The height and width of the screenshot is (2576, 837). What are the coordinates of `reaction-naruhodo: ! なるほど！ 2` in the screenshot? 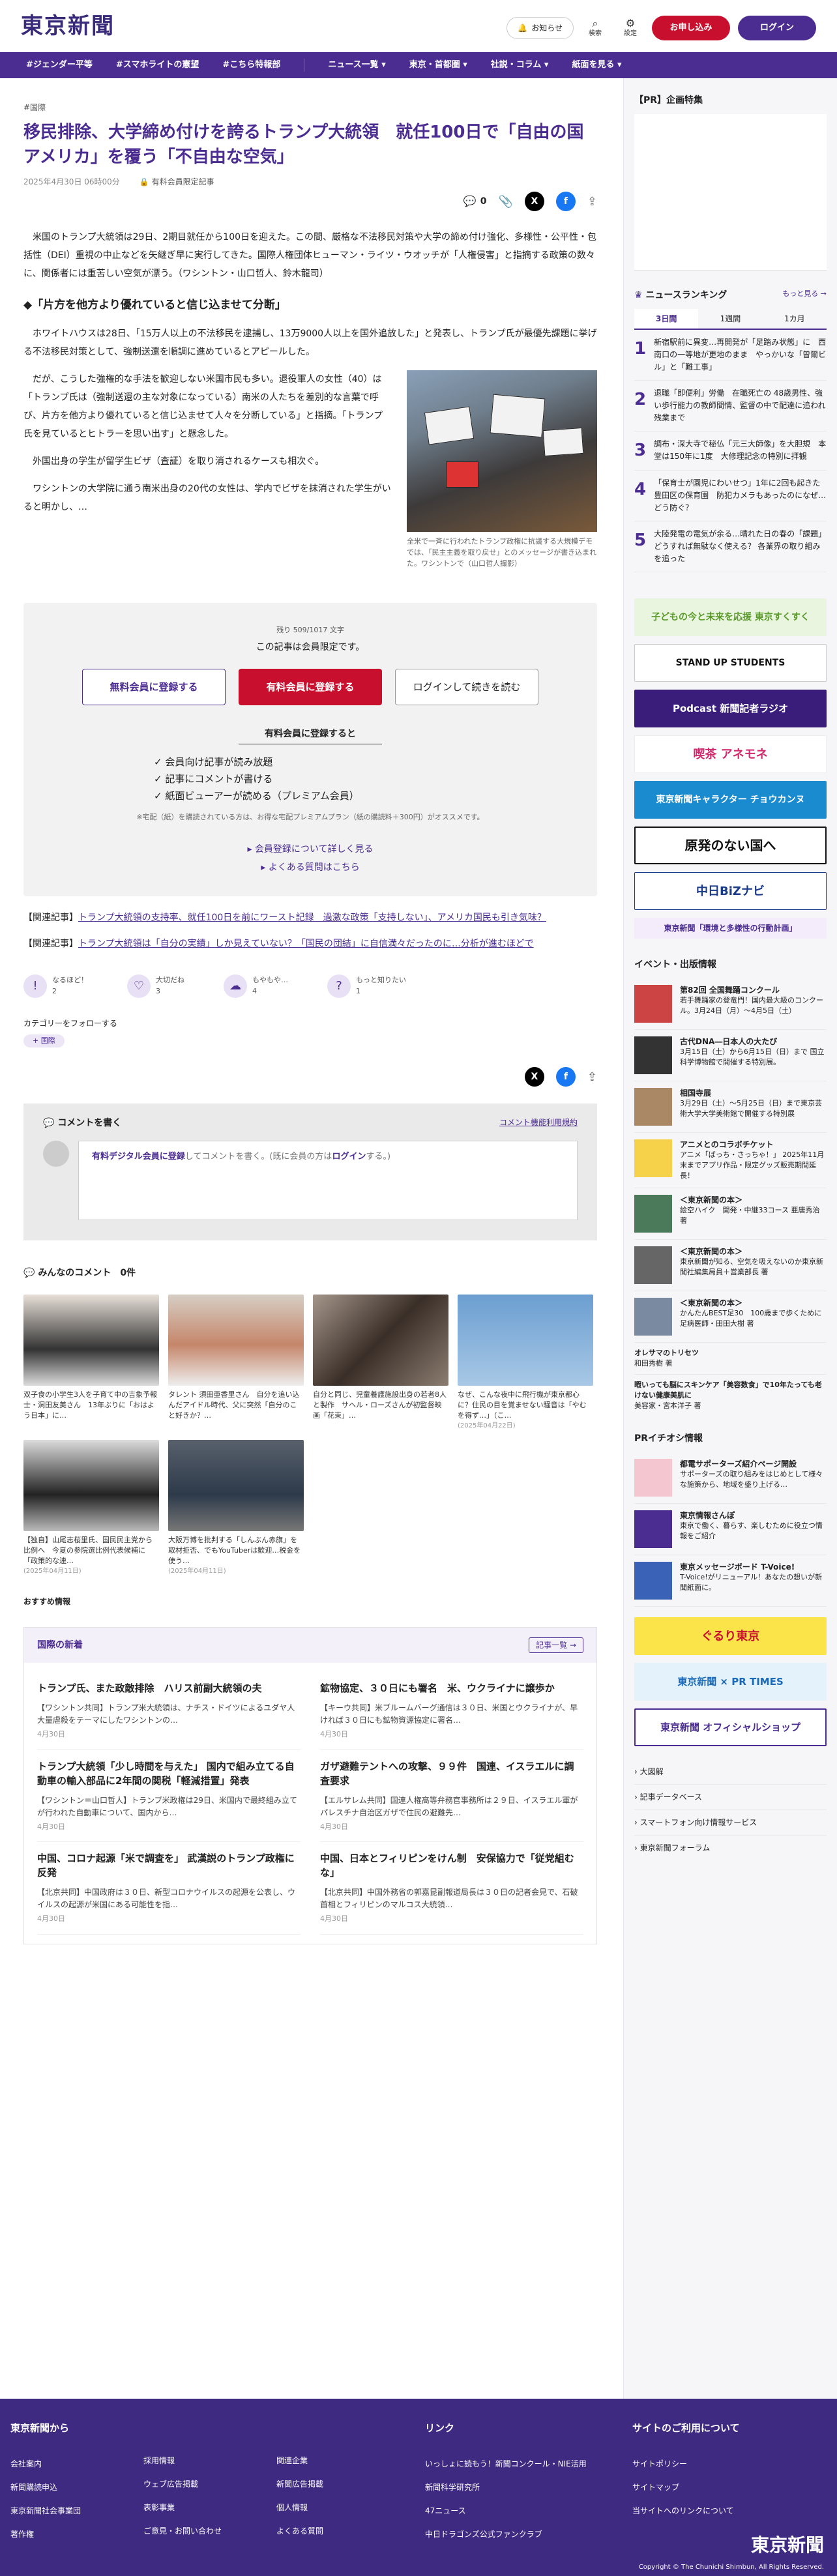 It's located at (56, 986).